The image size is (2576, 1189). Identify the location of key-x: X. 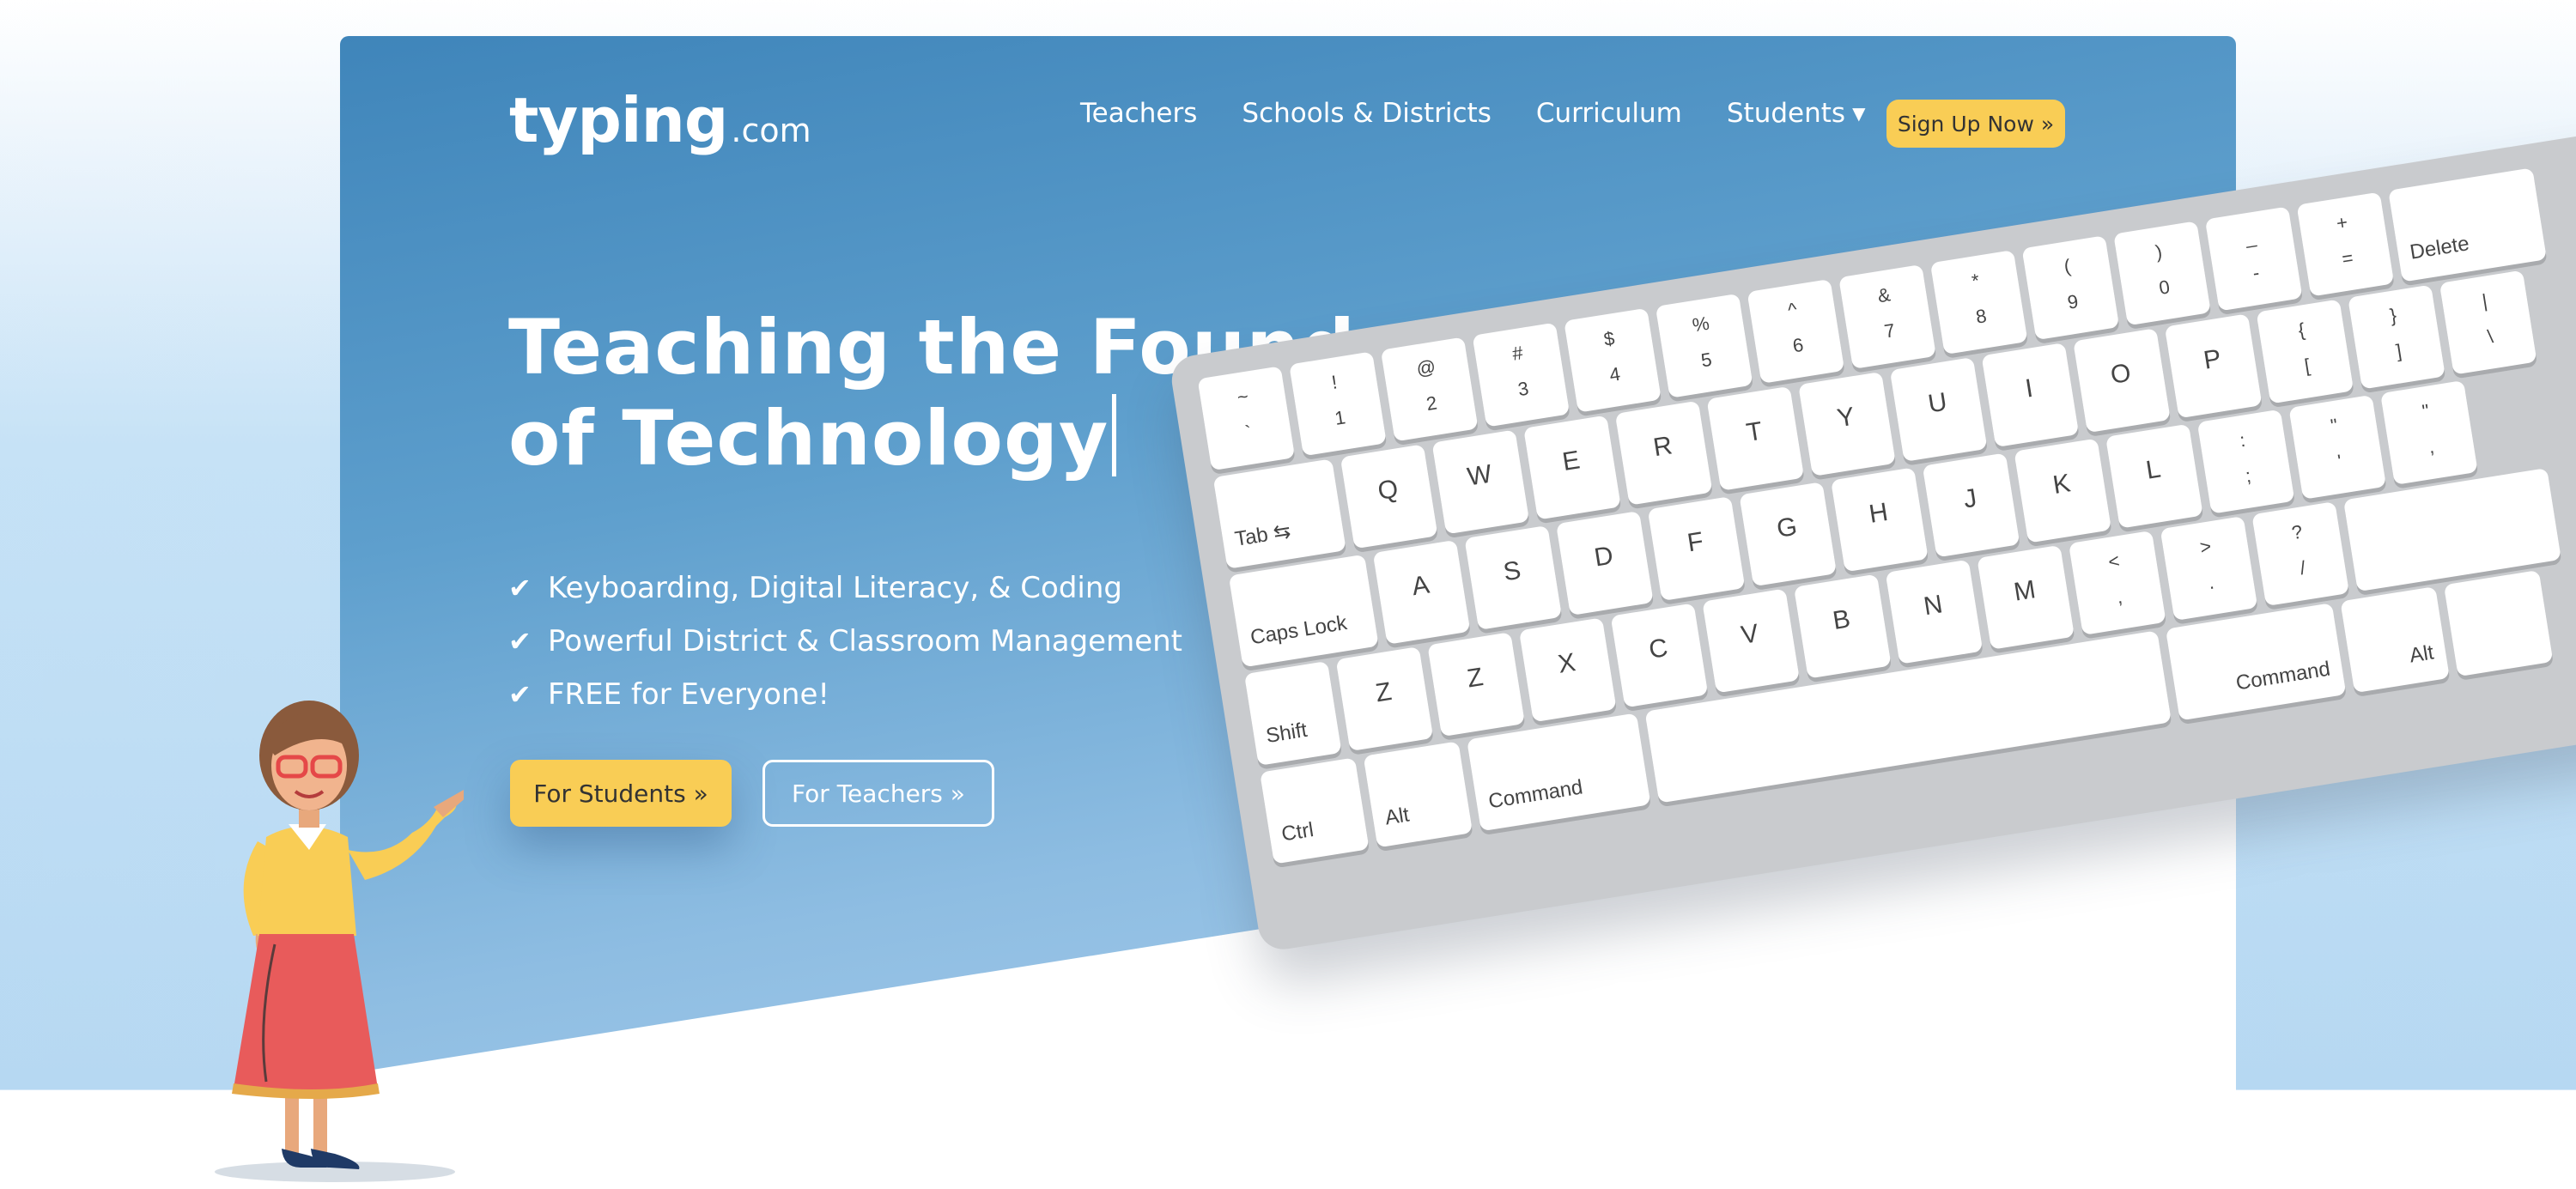
(1568, 670).